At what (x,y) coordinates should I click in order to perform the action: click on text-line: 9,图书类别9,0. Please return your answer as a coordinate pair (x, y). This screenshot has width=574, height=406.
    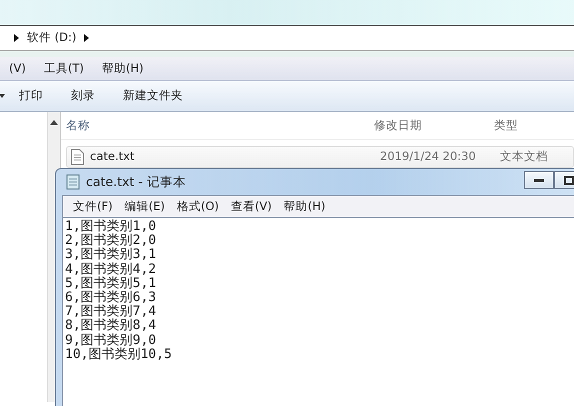
    Looking at the image, I should click on (110, 341).